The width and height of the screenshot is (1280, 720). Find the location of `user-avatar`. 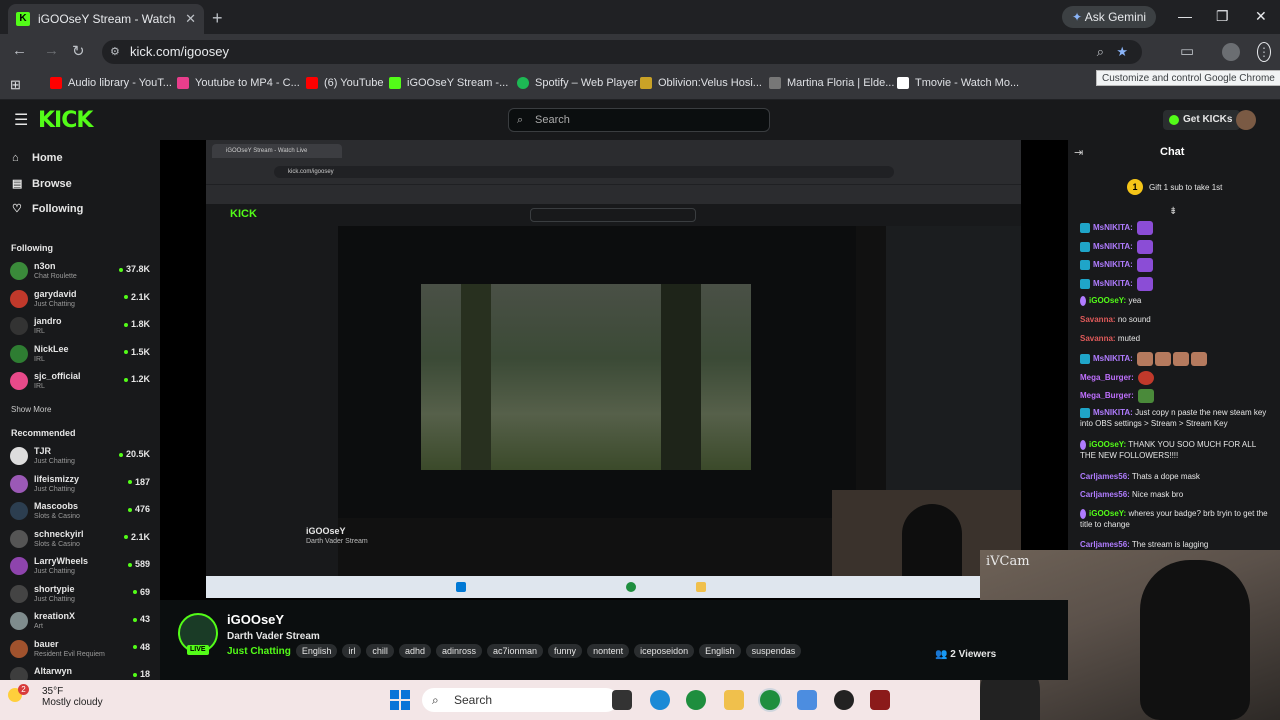

user-avatar is located at coordinates (1246, 120).